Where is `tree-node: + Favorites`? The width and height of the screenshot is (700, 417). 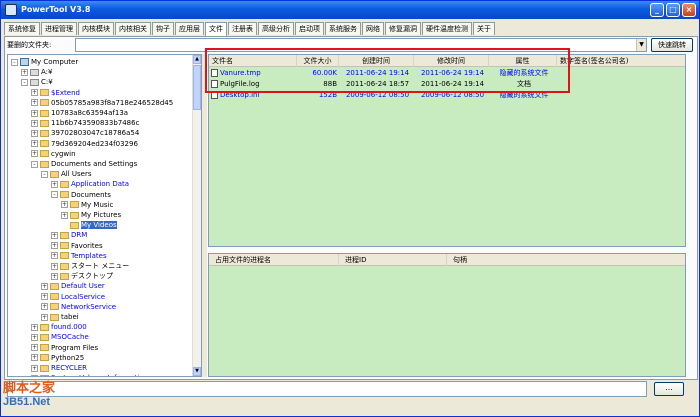
tree-node: + Favorites is located at coordinates (77, 246).